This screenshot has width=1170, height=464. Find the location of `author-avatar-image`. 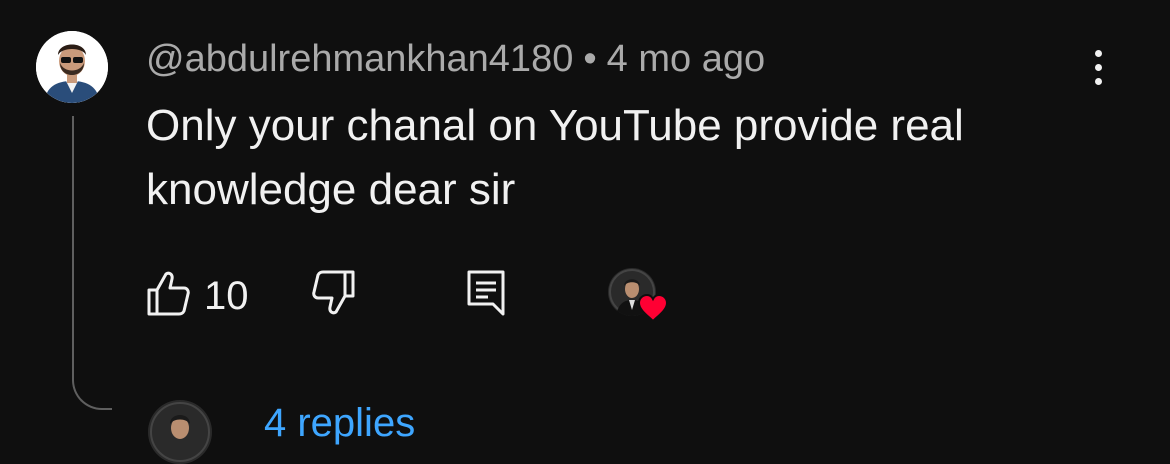

author-avatar-image is located at coordinates (72, 67).